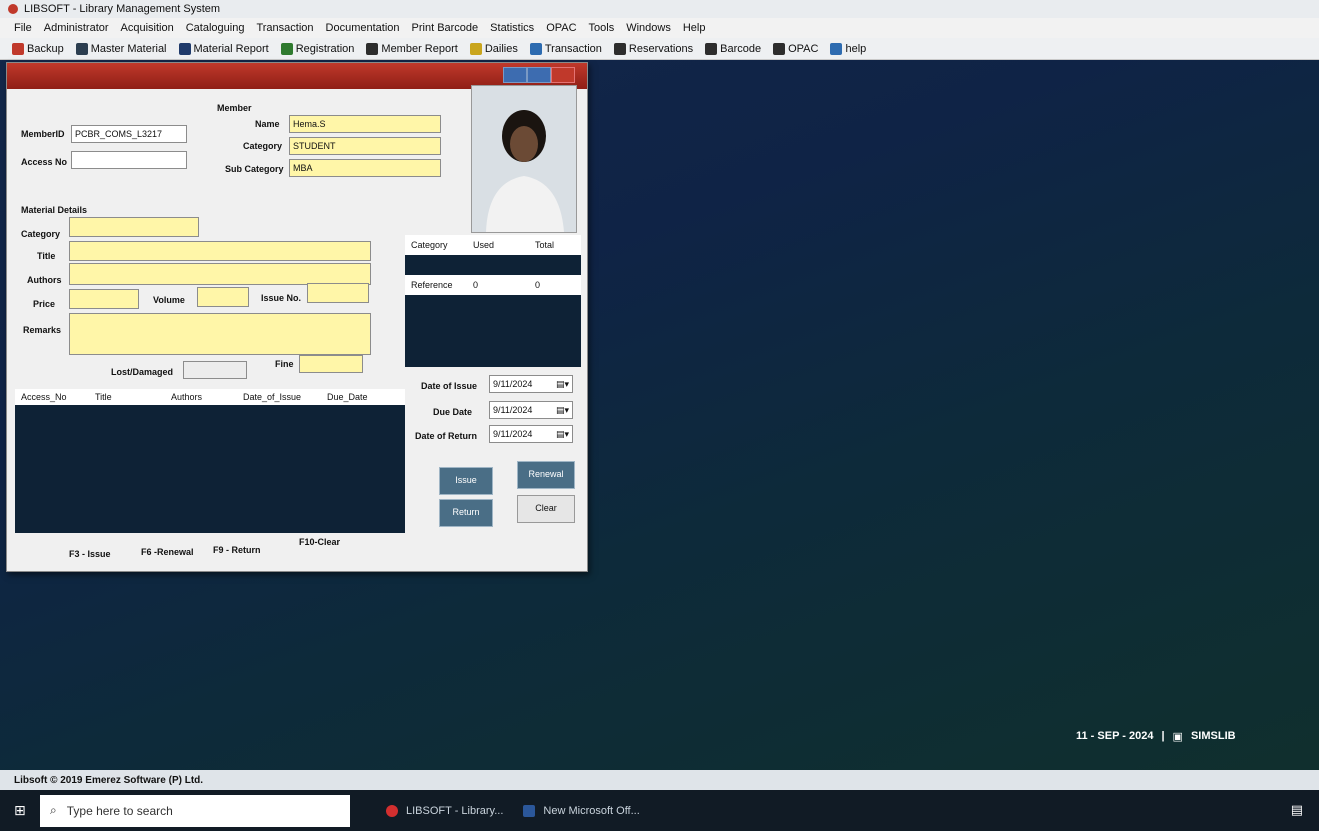 This screenshot has height=831, width=1319. Describe the element at coordinates (284, 364) in the screenshot. I see `fine-label: Fine` at that location.